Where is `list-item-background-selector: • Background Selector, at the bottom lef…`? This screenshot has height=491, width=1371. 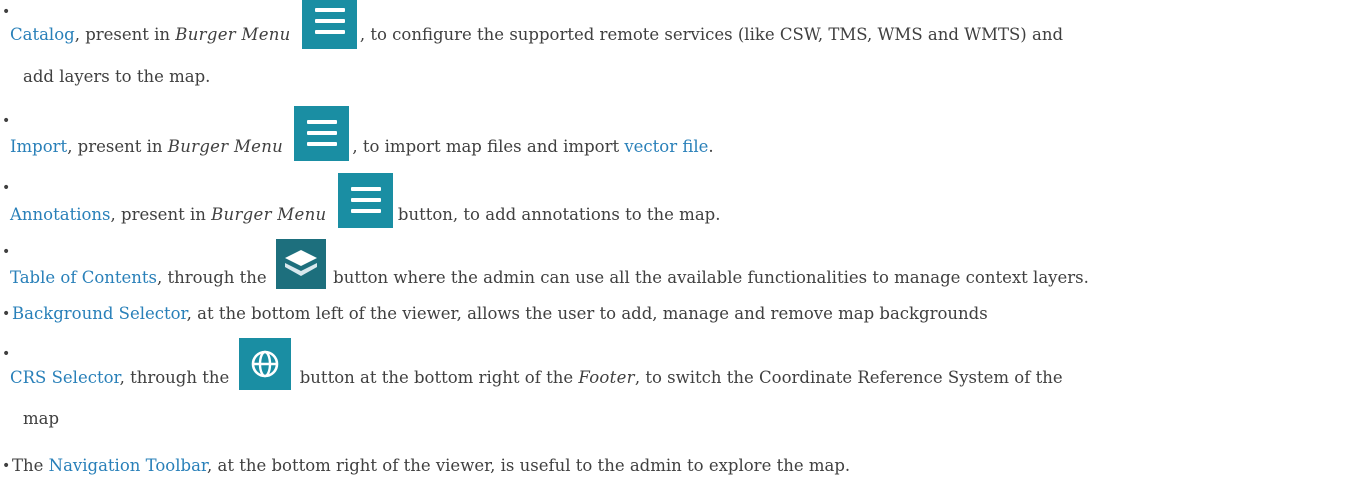 list-item-background-selector: • Background Selector, at the bottom lef… is located at coordinates (685, 317).